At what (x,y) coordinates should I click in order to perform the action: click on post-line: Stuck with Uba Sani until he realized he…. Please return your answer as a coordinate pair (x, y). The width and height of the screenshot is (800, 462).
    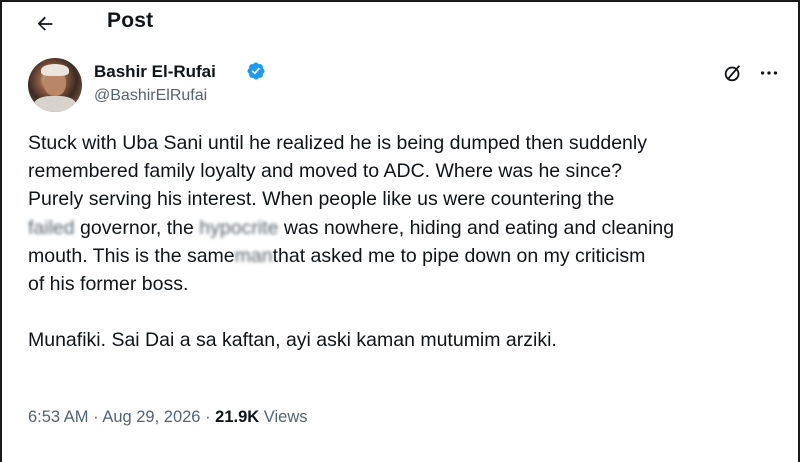
    Looking at the image, I should click on (337, 143).